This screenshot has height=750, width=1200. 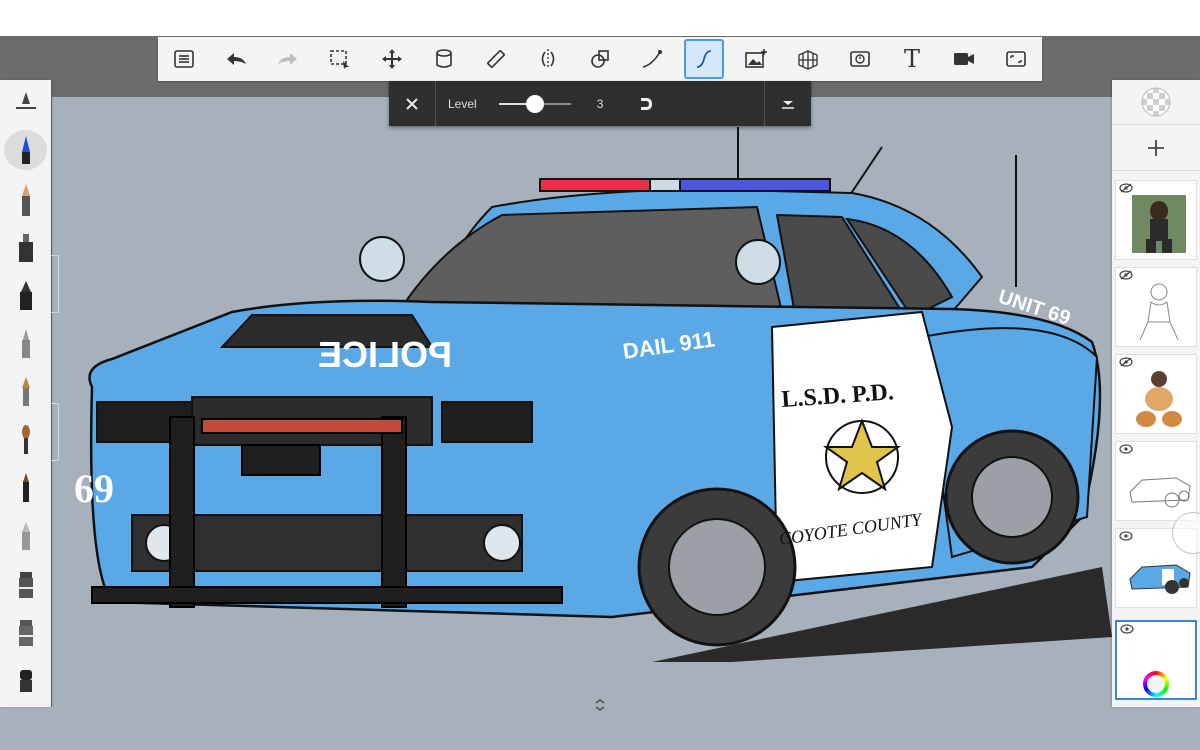 I want to click on video-button, so click(x=964, y=59).